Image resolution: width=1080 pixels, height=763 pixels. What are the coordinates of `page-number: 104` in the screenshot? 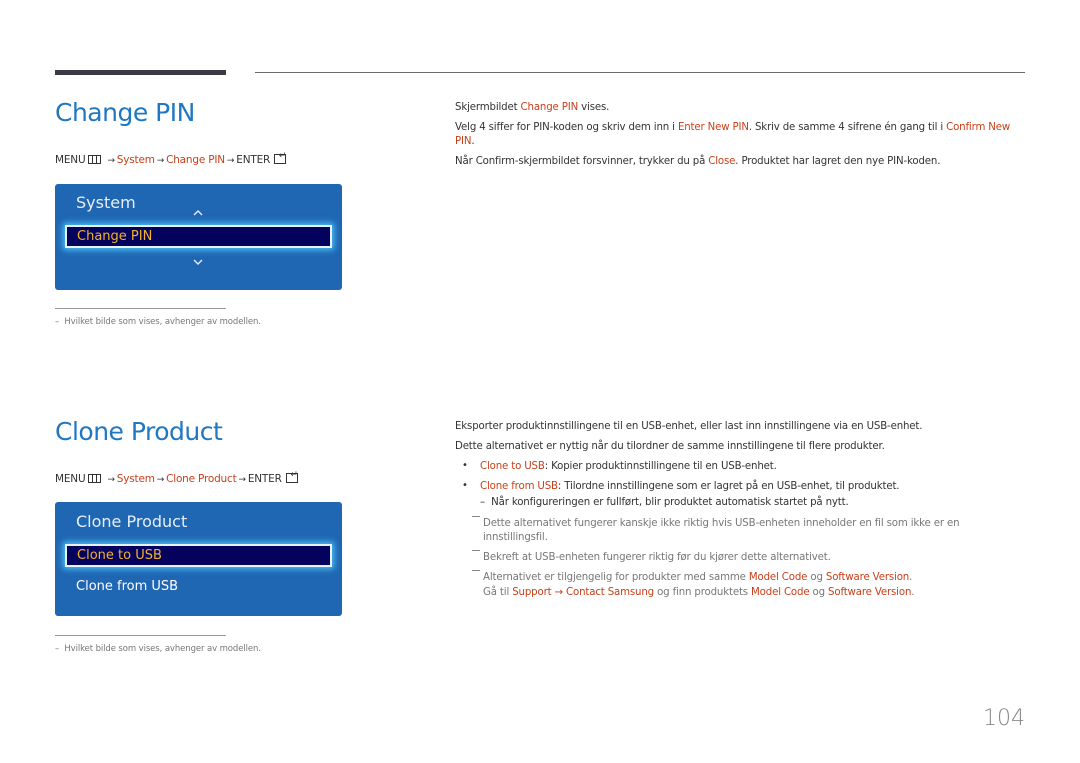 It's located at (1004, 718).